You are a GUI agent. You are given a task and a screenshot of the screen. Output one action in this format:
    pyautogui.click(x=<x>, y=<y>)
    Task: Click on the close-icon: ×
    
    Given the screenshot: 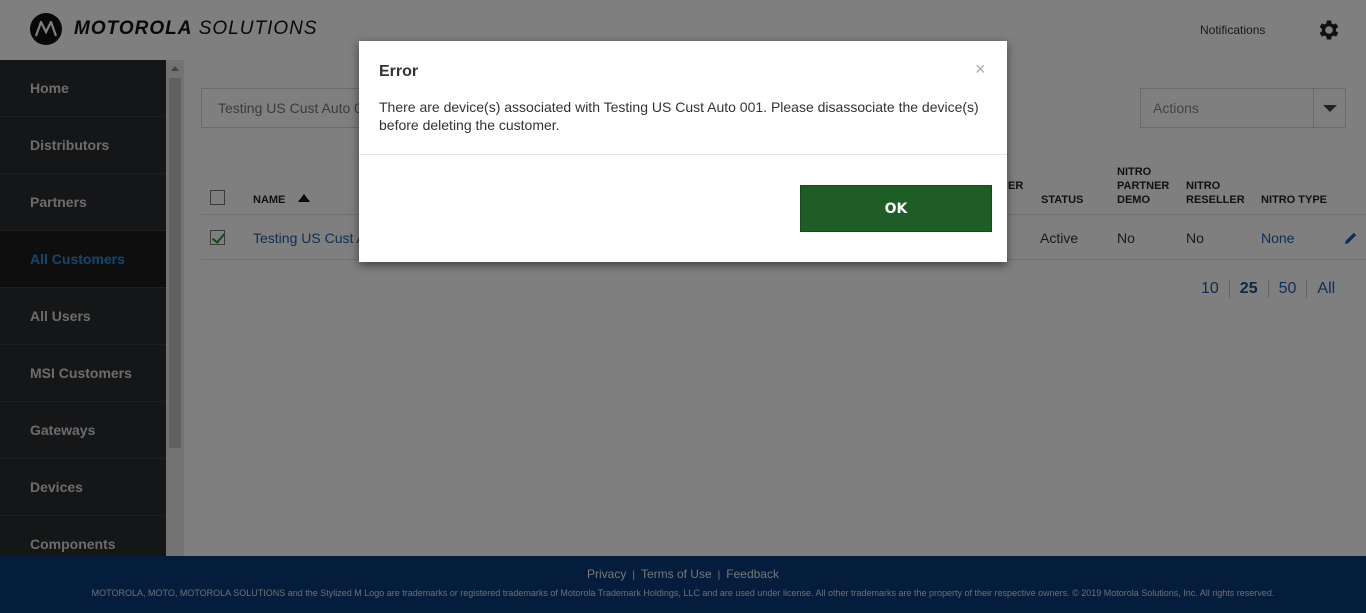 What is the action you would take?
    pyautogui.click(x=980, y=69)
    